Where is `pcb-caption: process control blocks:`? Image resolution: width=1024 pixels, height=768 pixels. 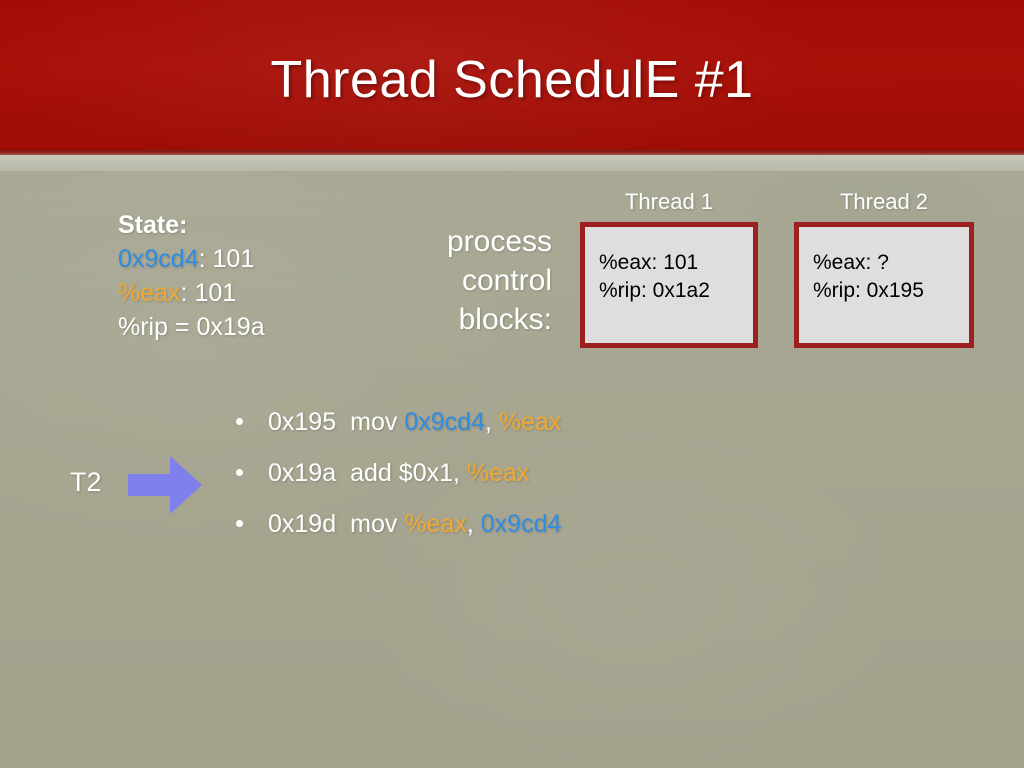 pcb-caption: process control blocks: is located at coordinates (456, 280).